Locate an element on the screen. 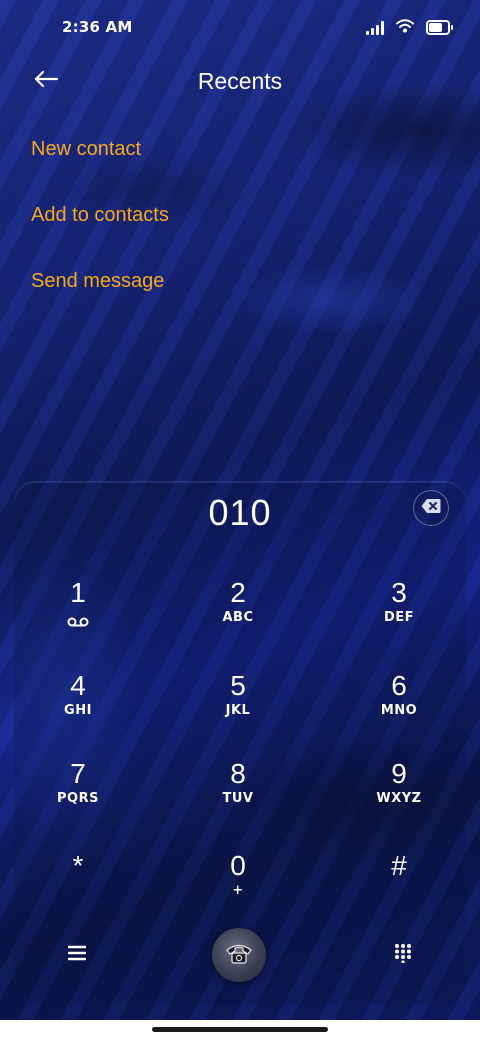 The width and height of the screenshot is (480, 1040). battery-icon is located at coordinates (439, 27).